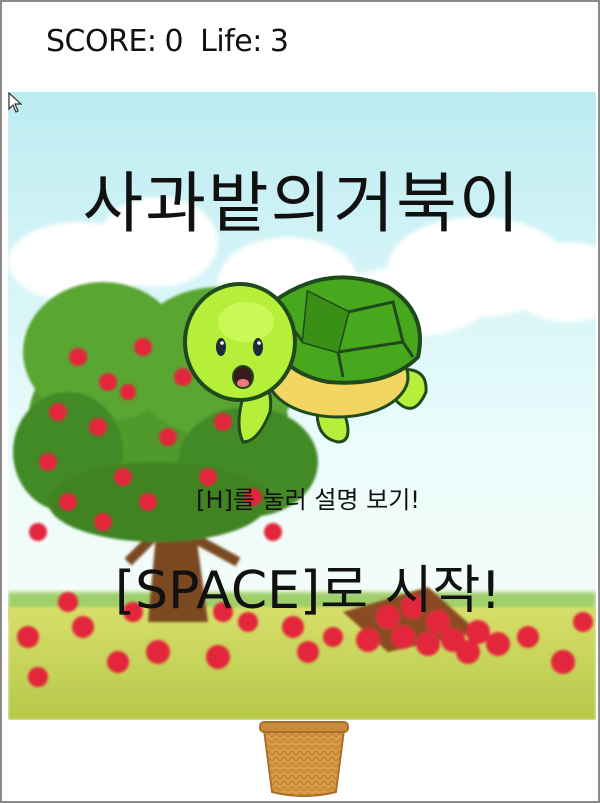 The height and width of the screenshot is (803, 600). What do you see at coordinates (308, 500) in the screenshot?
I see `help-hint: [H]를 눌러 설명 보기!` at bounding box center [308, 500].